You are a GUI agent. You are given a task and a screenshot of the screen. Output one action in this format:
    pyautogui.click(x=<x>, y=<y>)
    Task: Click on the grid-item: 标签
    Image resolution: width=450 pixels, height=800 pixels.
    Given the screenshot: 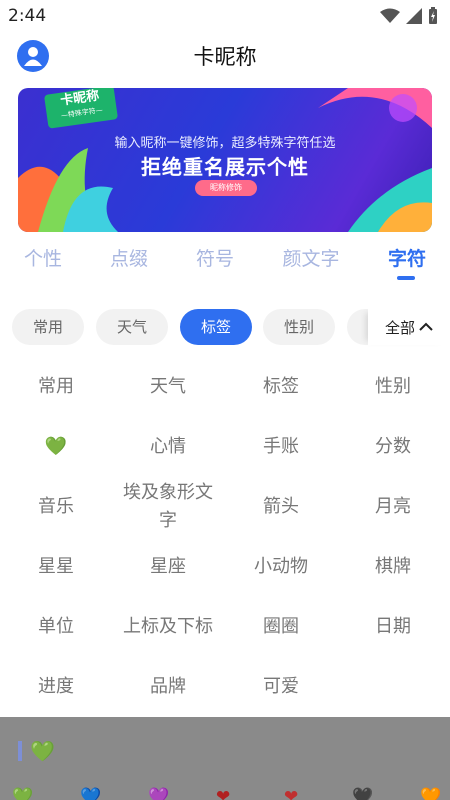 What is the action you would take?
    pyautogui.click(x=281, y=387)
    